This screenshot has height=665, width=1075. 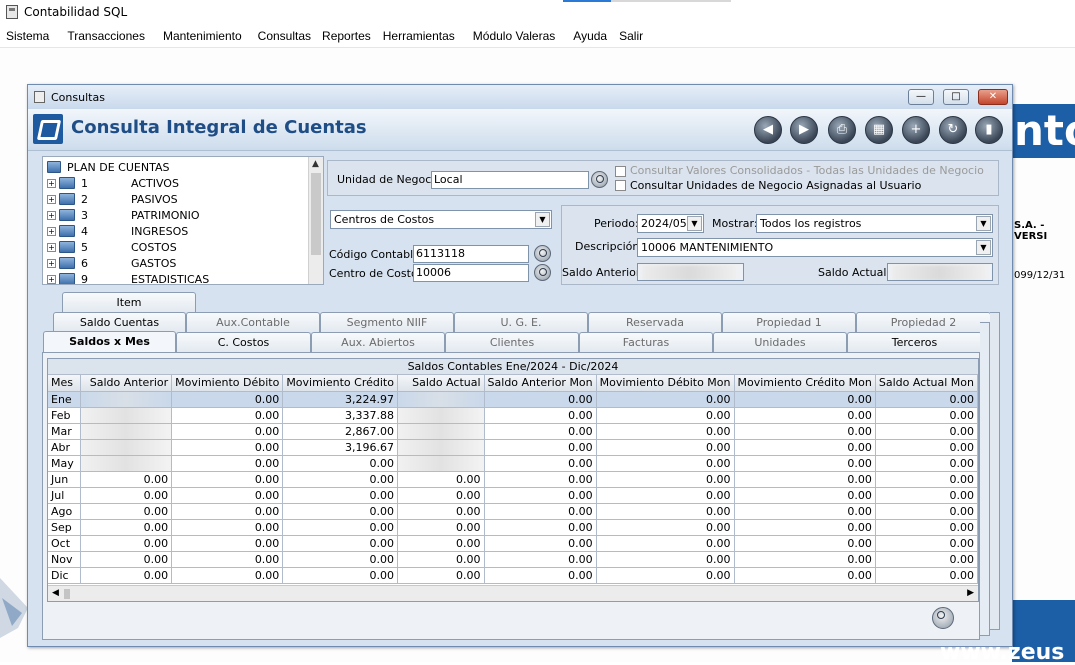 I want to click on search-codigo-icon, so click(x=542, y=253).